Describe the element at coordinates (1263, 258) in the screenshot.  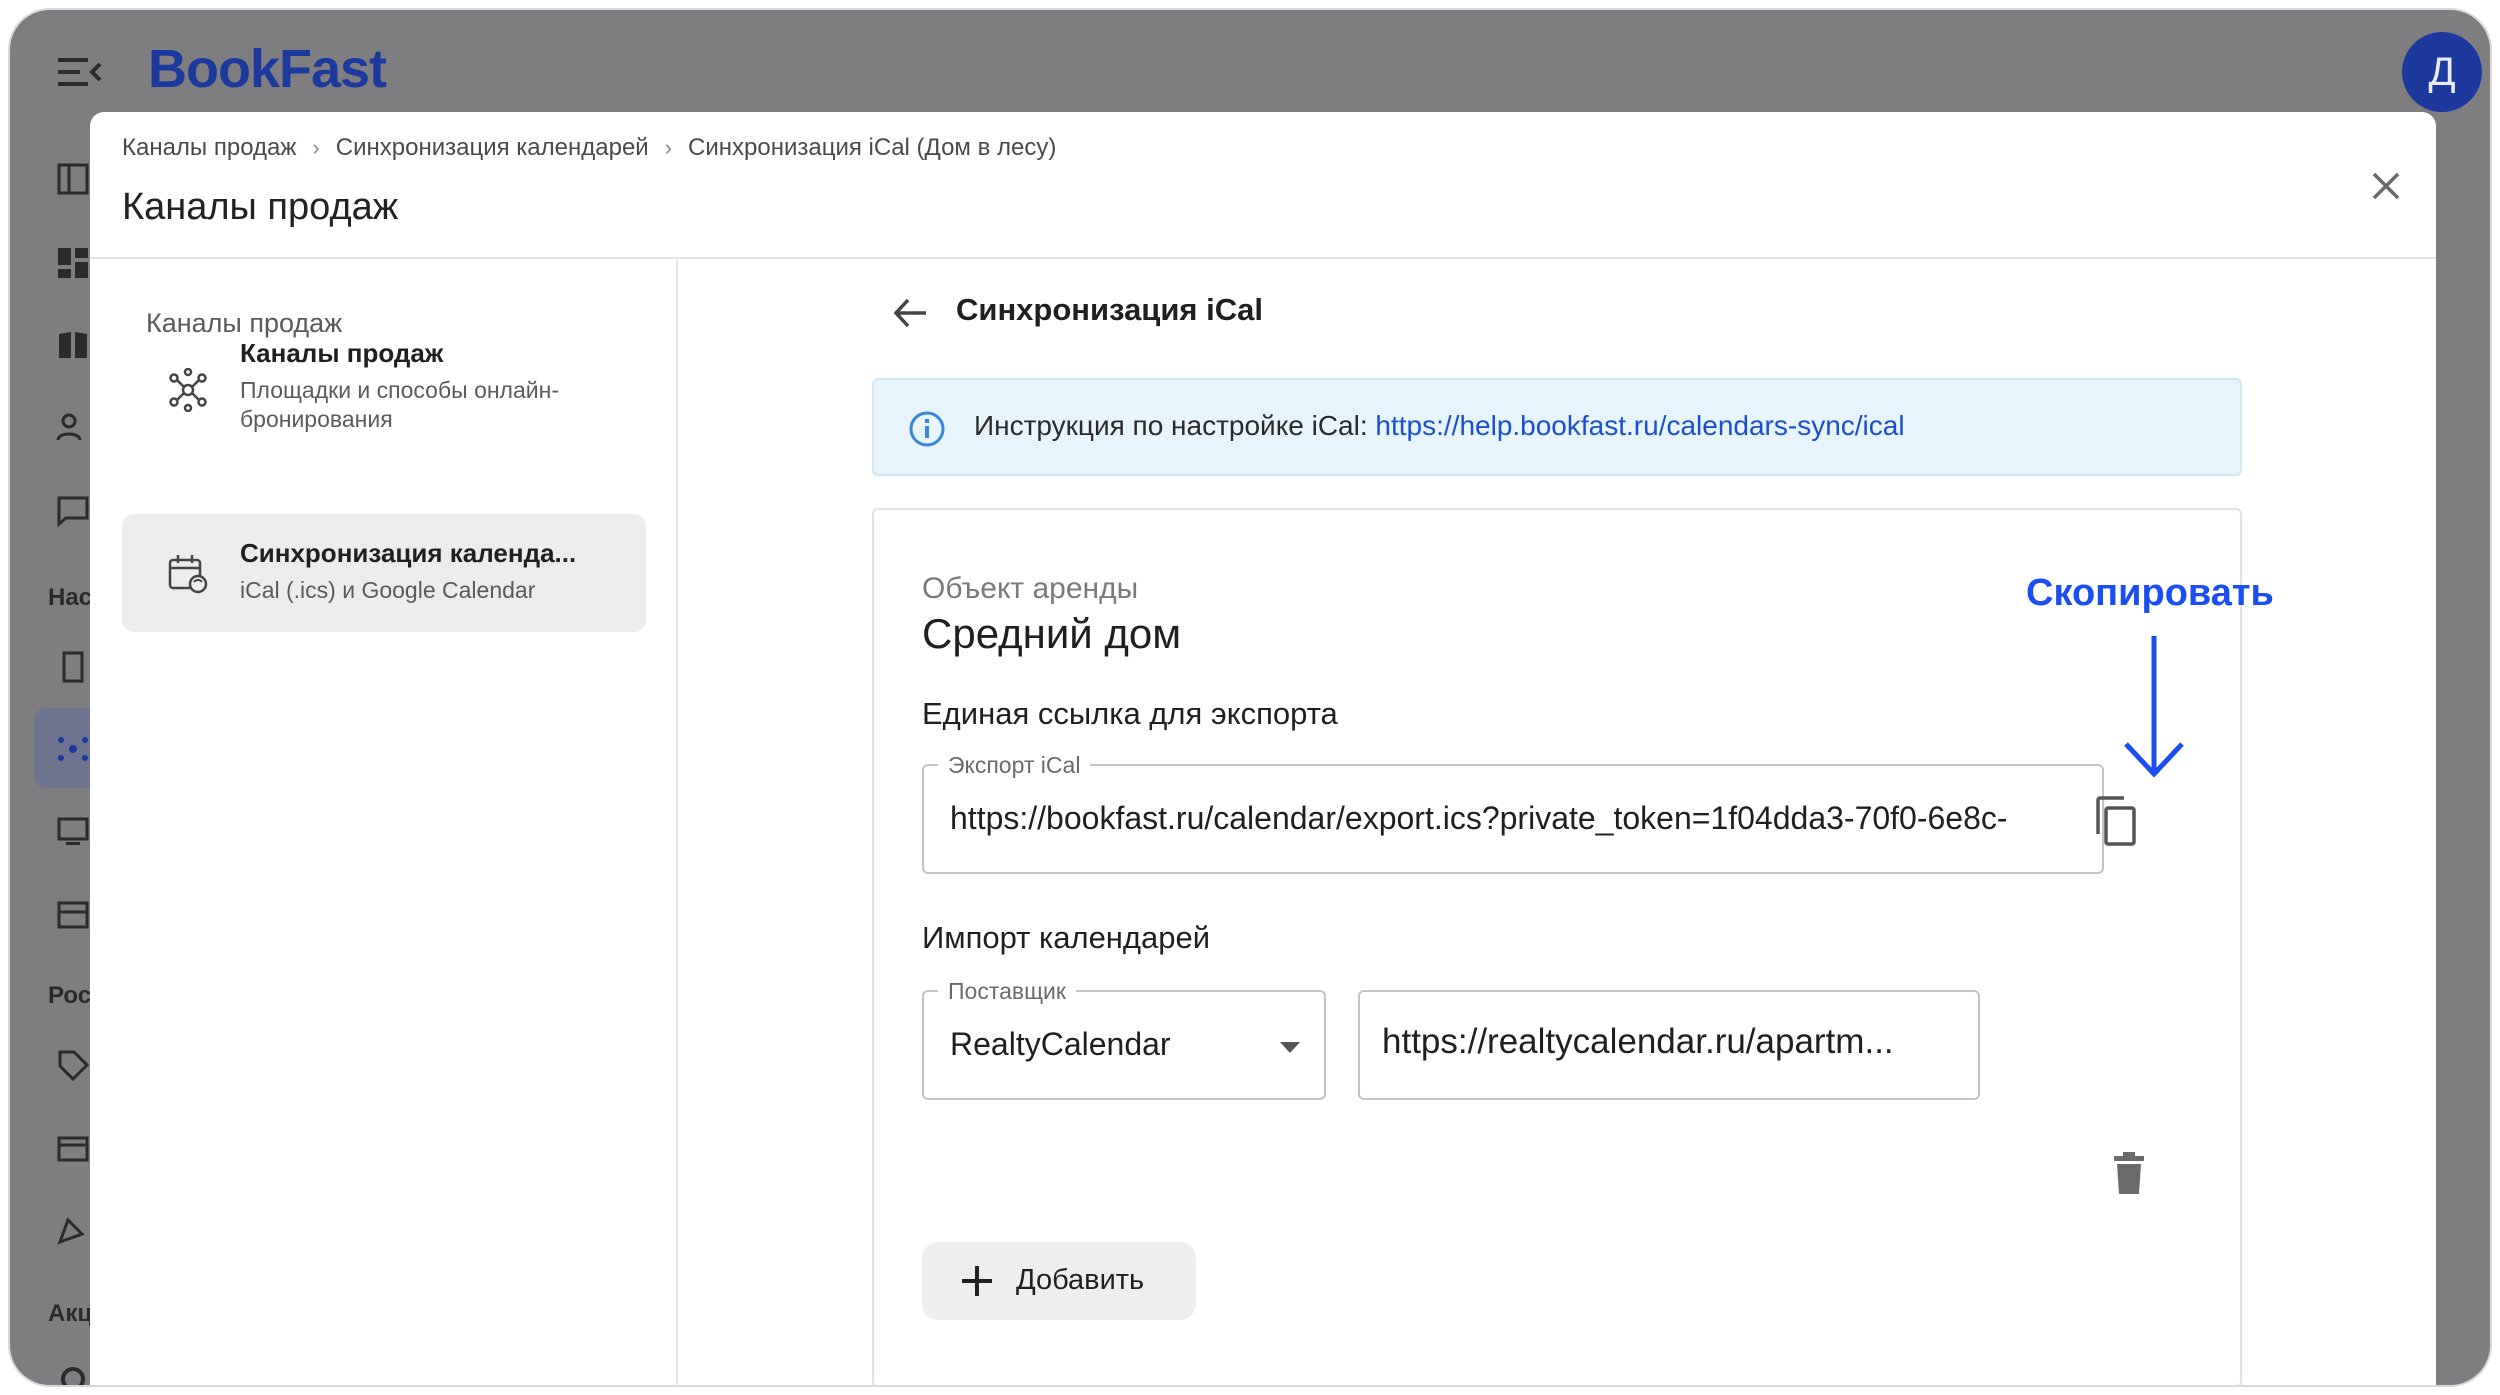
I see `header-divider` at that location.